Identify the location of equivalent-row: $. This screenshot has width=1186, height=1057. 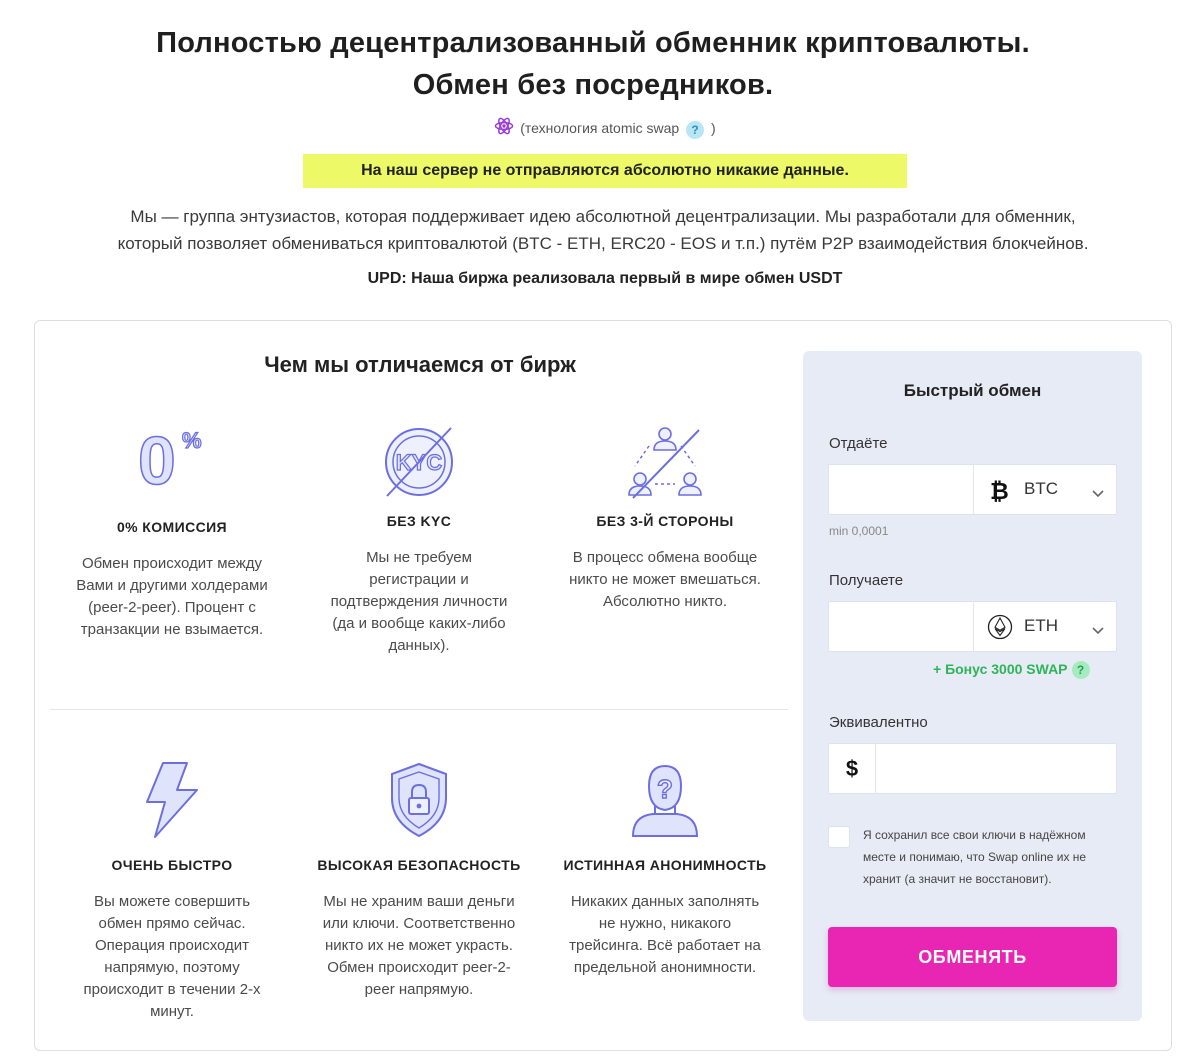
(972, 768).